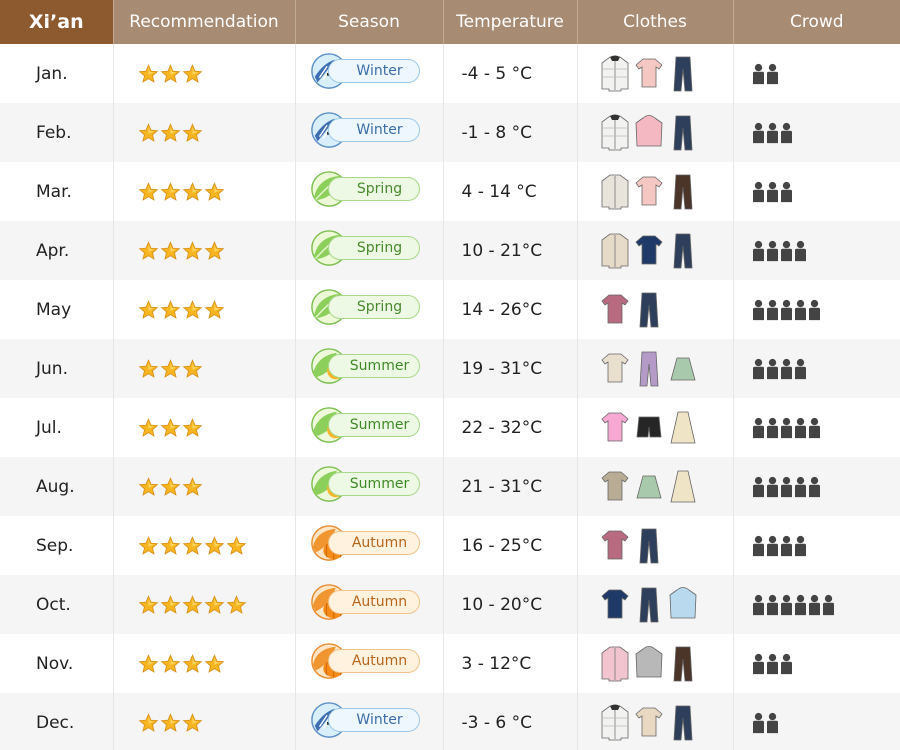 The image size is (900, 750). I want to click on temperature-cell: 16 - 25°C, so click(510, 545).